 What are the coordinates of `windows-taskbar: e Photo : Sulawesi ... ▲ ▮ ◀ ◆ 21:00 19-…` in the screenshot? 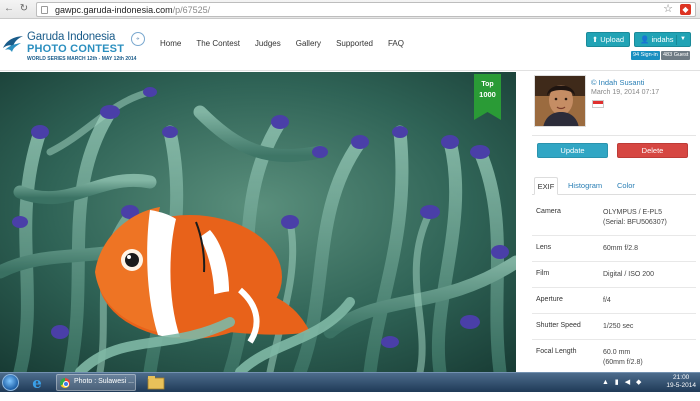 It's located at (350, 382).